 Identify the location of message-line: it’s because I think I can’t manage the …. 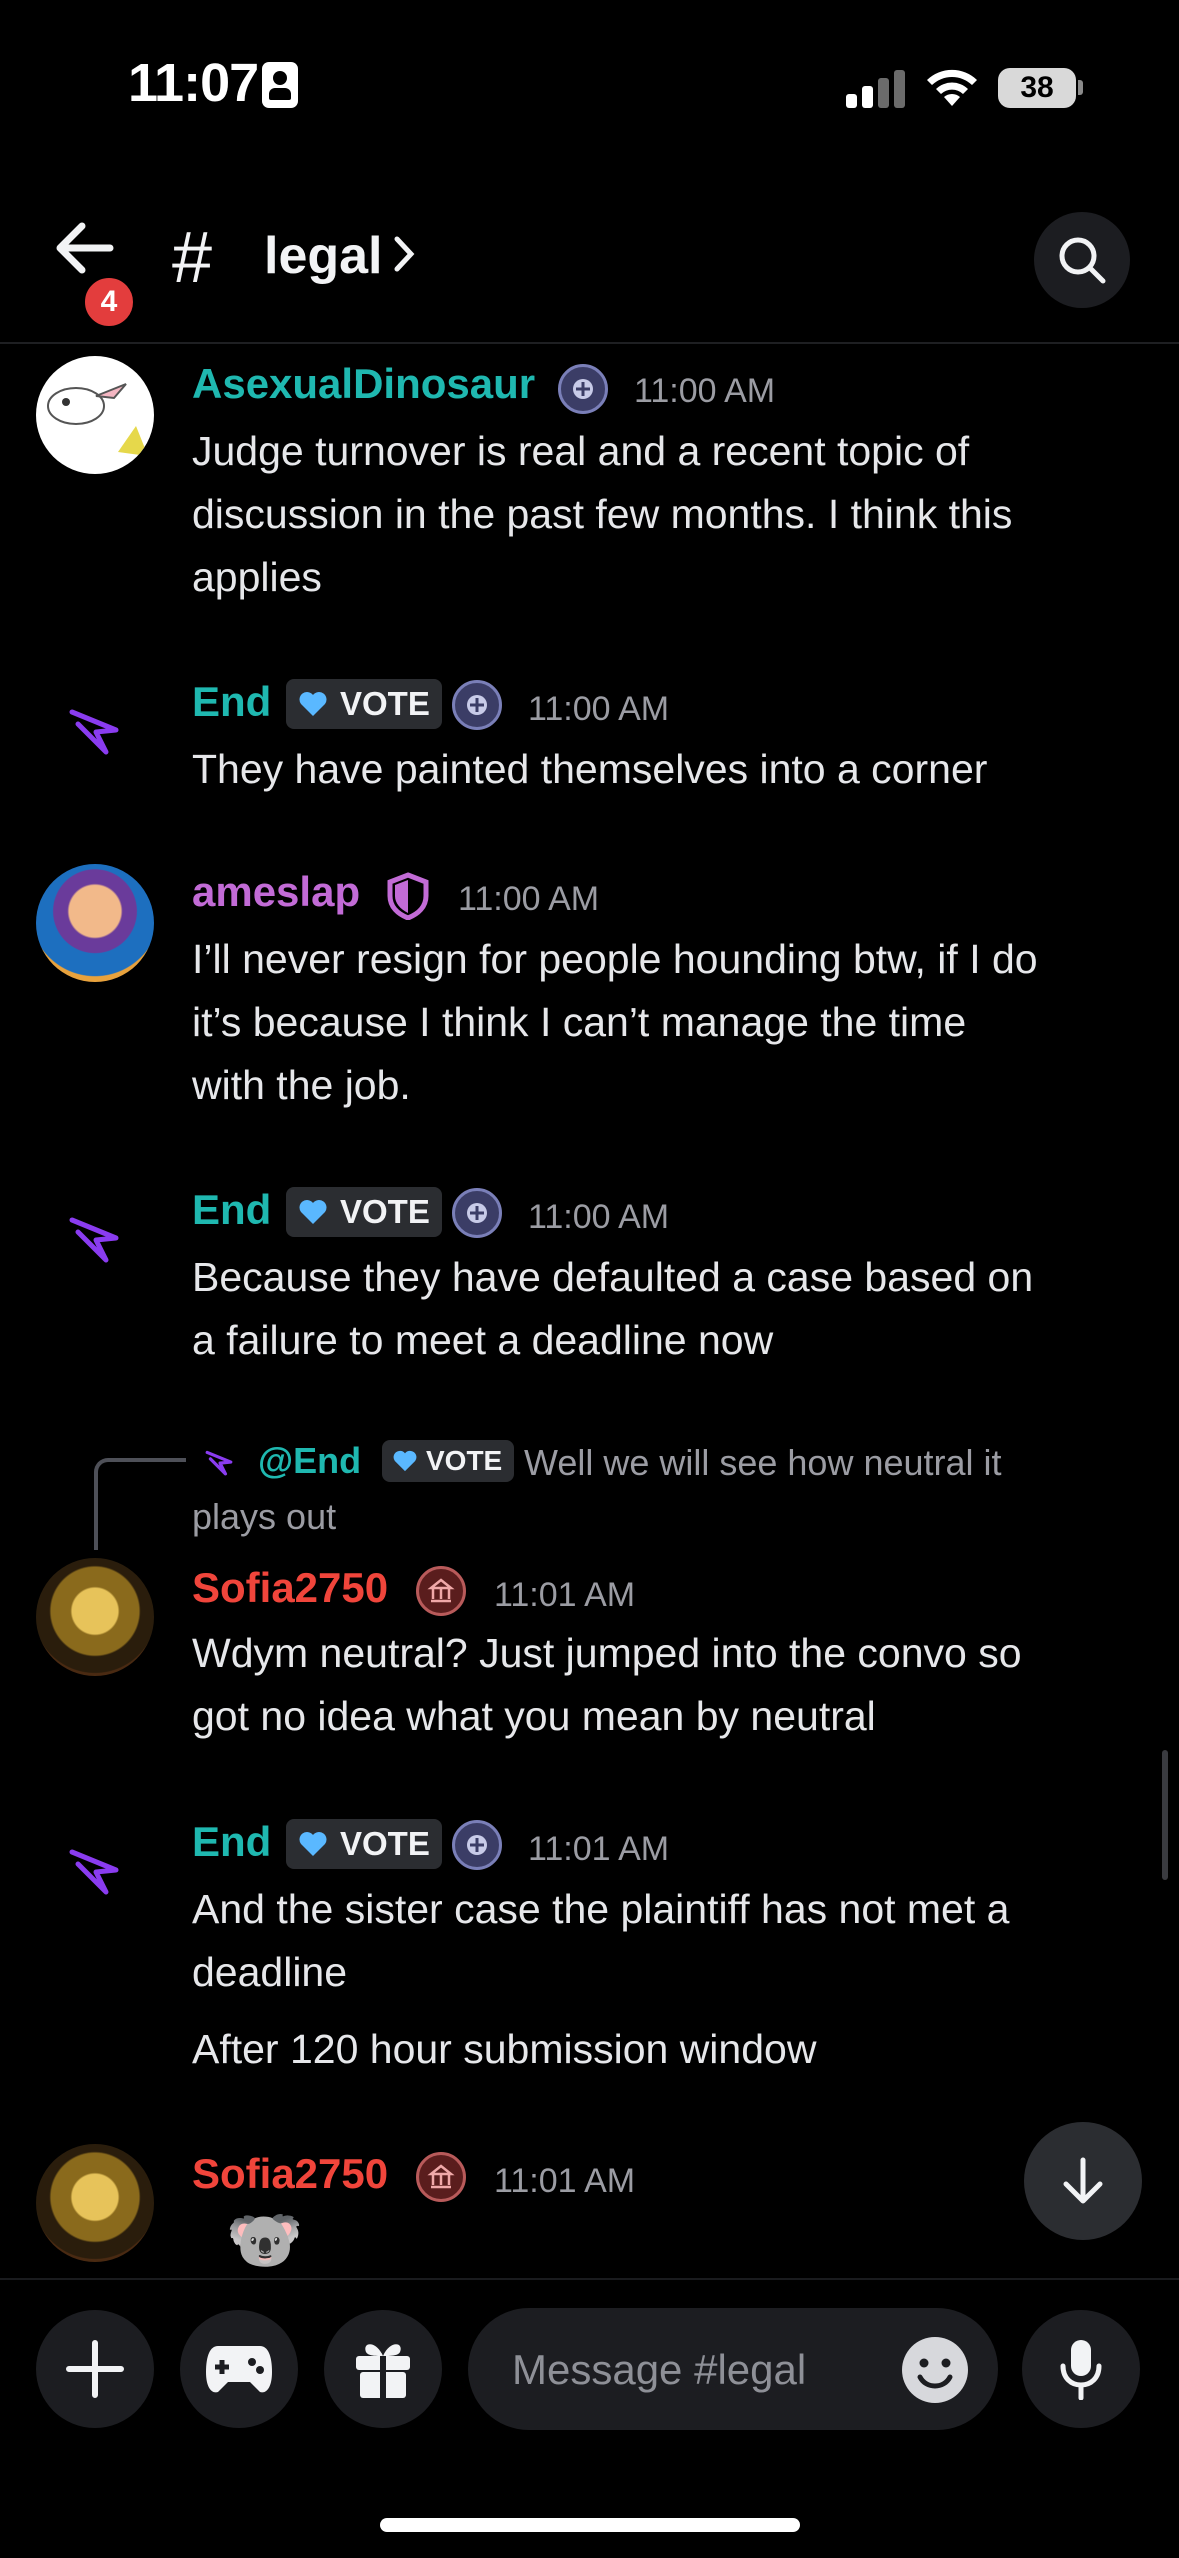
(579, 1022).